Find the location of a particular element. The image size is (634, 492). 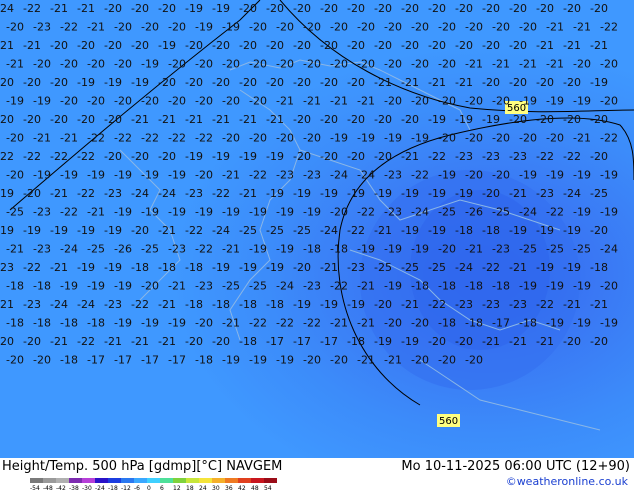

colorbar-tick-label: -12 is located at coordinates (126, 488).